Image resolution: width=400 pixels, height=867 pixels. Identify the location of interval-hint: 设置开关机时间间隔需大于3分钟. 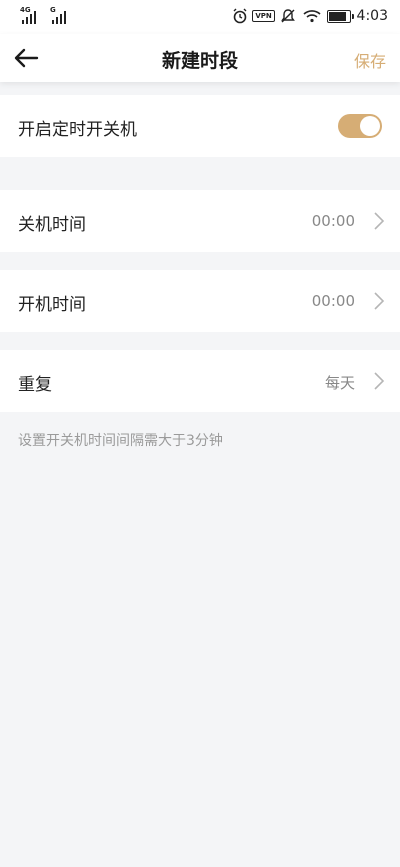
(120, 441).